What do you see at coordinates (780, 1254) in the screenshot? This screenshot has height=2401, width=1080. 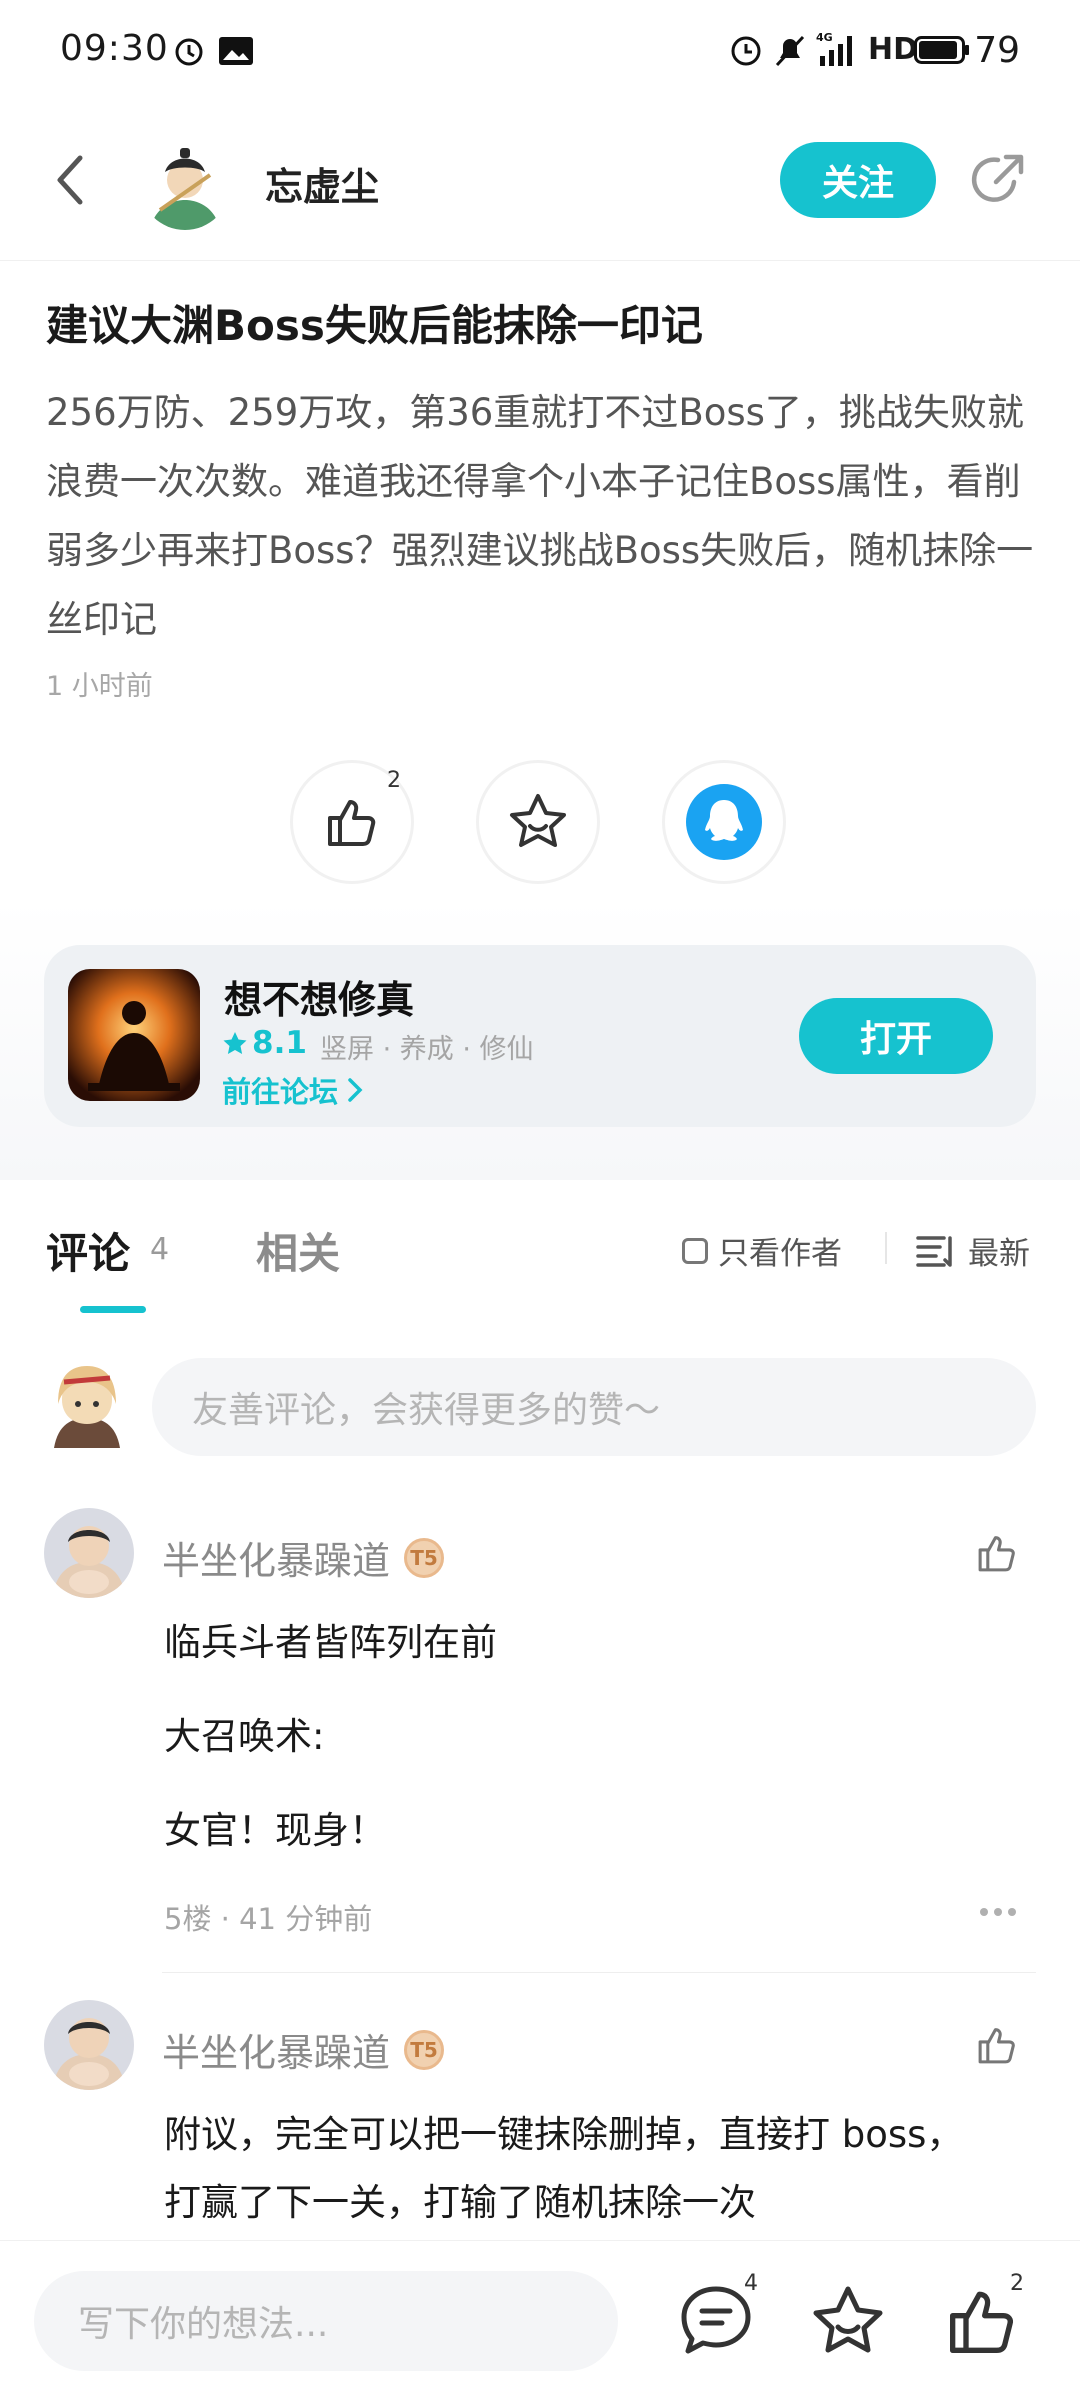 I see `only-author-label: 只看作者` at bounding box center [780, 1254].